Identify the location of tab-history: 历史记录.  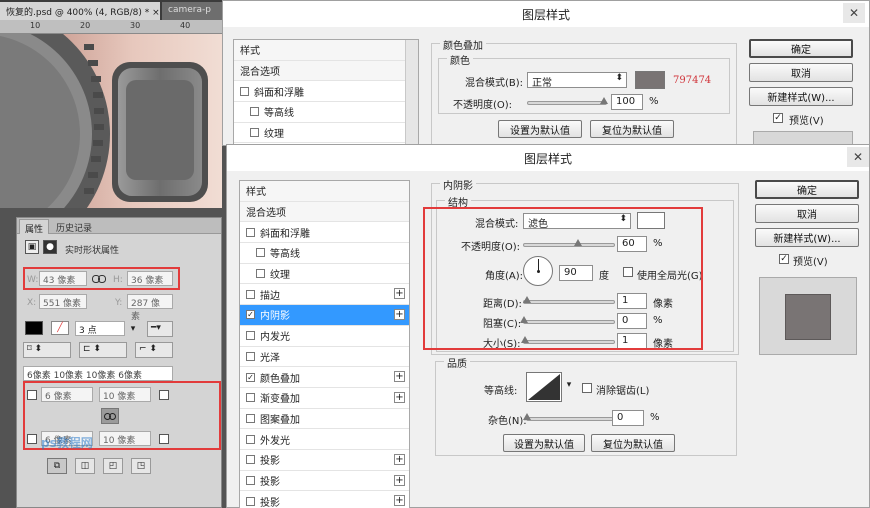
(74, 226).